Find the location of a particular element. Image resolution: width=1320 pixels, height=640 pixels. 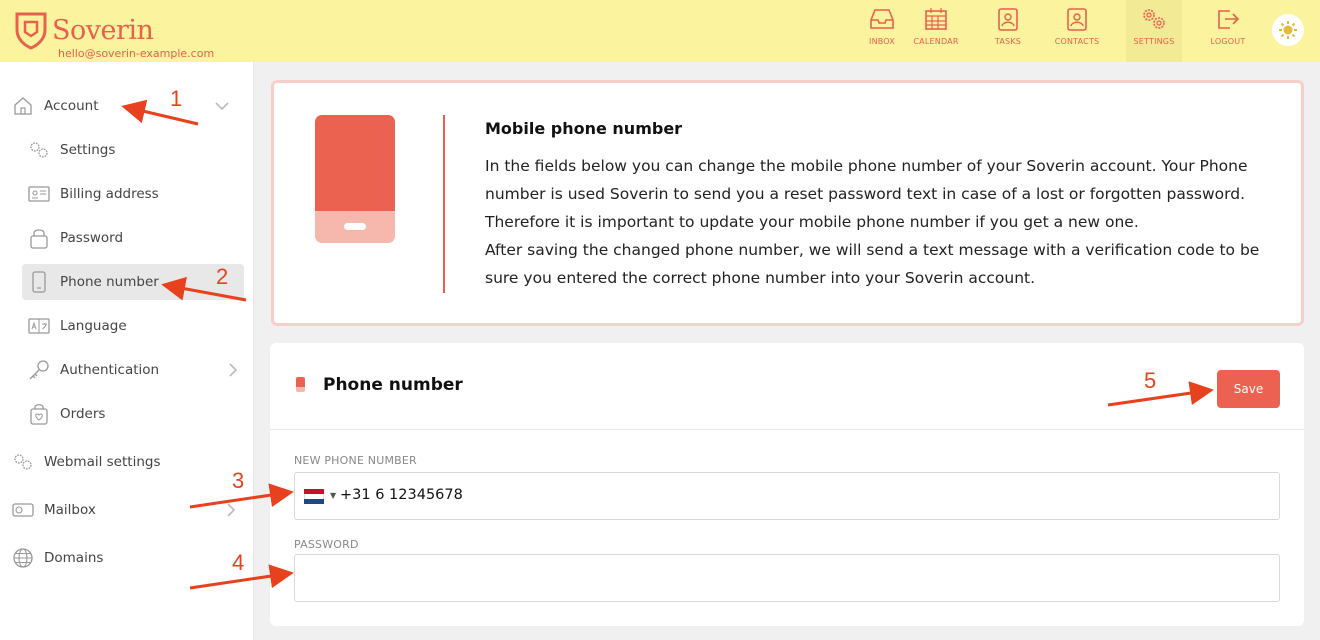

id-card-icon is located at coordinates (39, 194).